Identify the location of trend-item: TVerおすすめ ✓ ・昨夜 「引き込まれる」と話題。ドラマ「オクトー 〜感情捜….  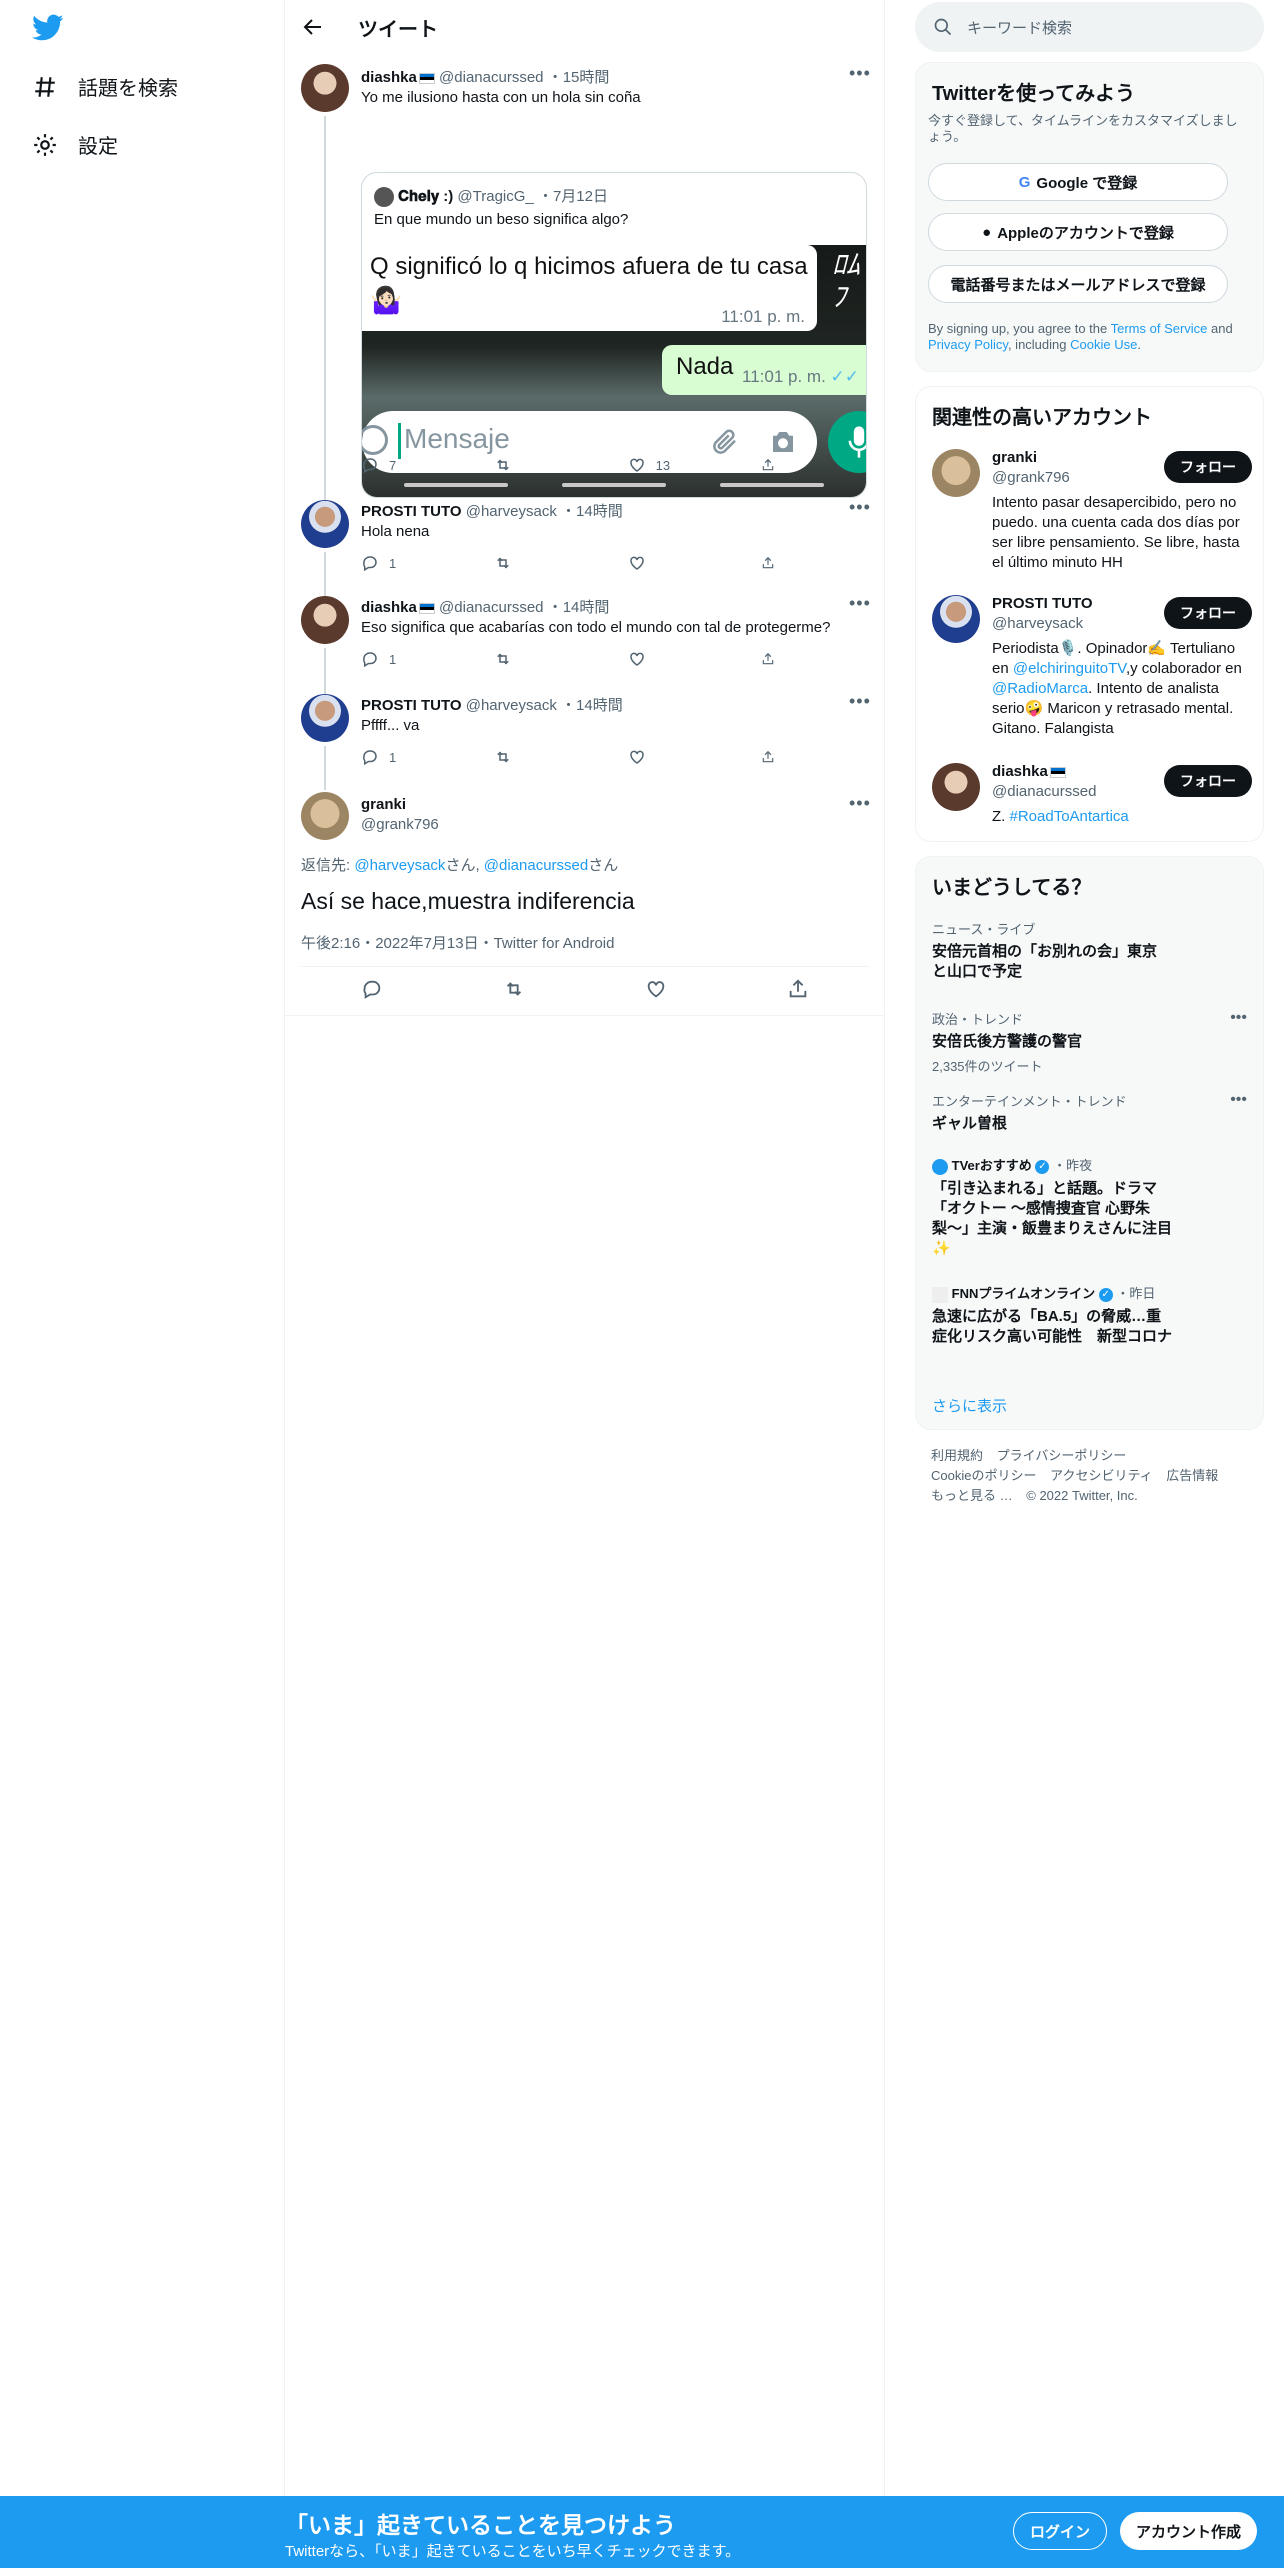
(1082, 1207).